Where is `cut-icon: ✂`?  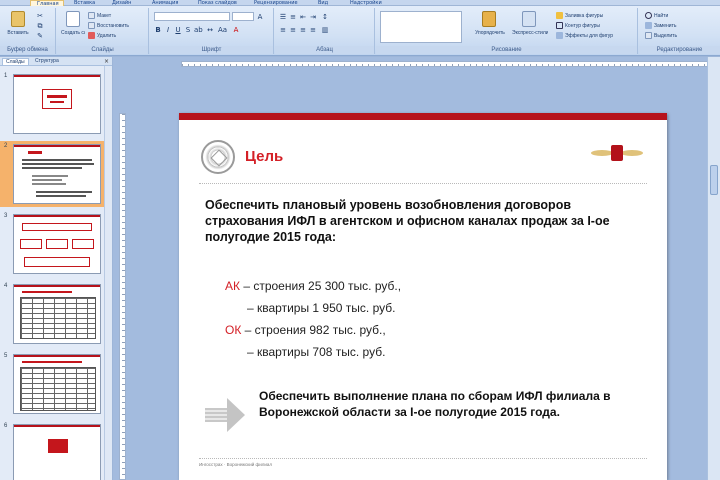
cut-icon: ✂ is located at coordinates (40, 16).